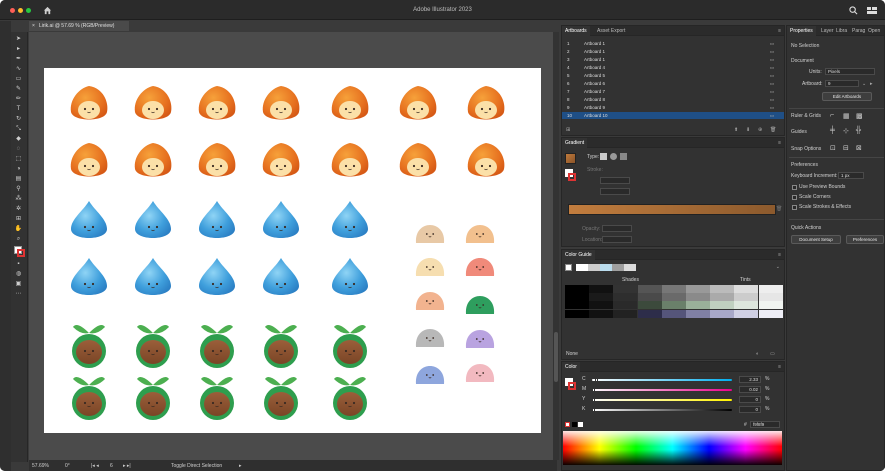  Describe the element at coordinates (574, 424) in the screenshot. I see `black-swatch` at that location.